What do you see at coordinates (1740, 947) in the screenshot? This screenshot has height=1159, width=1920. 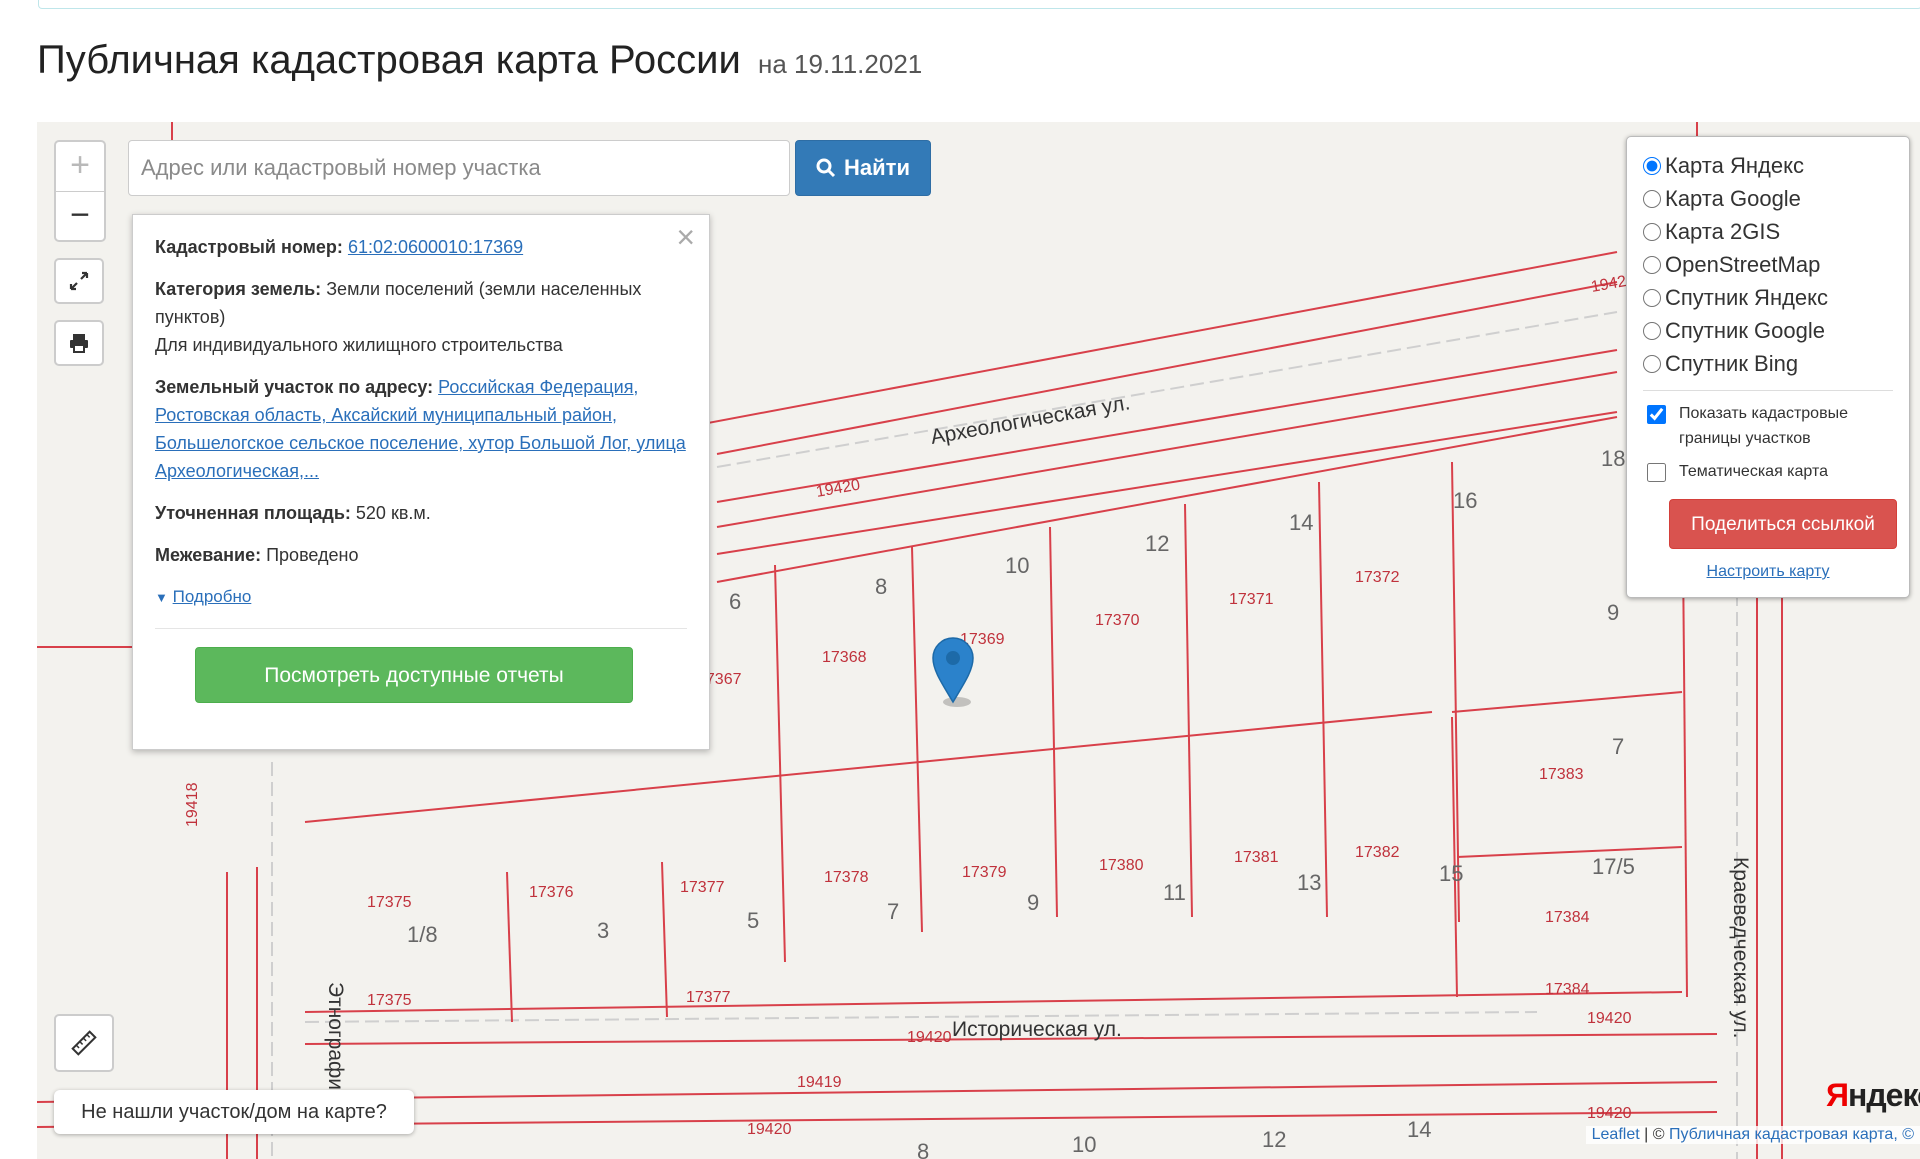 I see `street-kraeved: Краеведческая ул.` at bounding box center [1740, 947].